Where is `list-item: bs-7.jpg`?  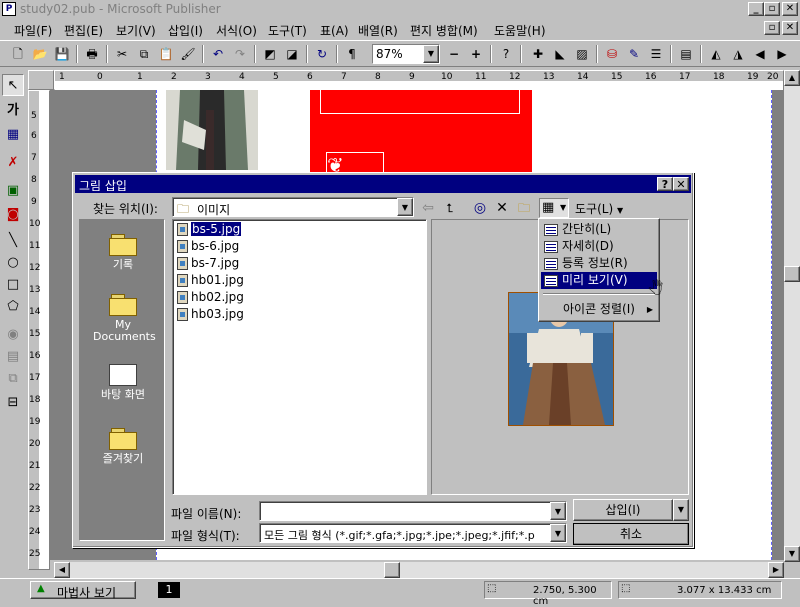
list-item: bs-7.jpg is located at coordinates (208, 264).